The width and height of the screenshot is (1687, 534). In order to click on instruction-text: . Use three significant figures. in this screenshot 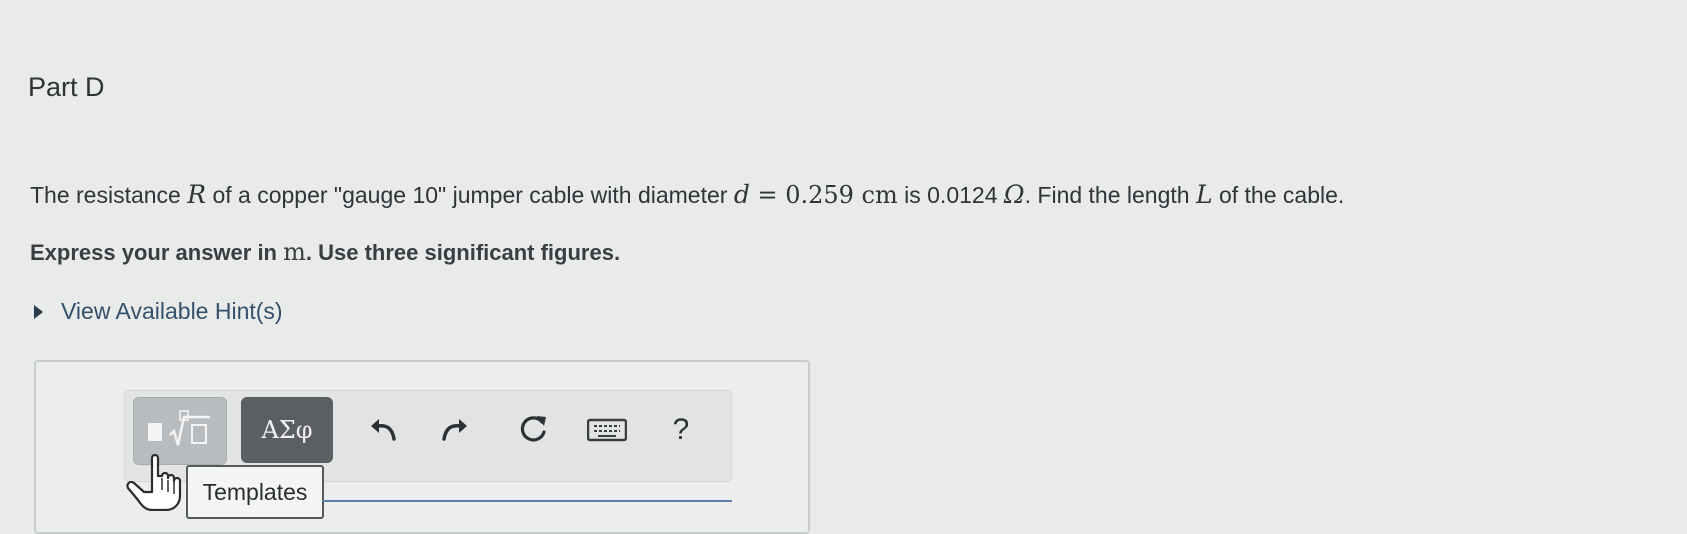, I will do `click(463, 252)`.